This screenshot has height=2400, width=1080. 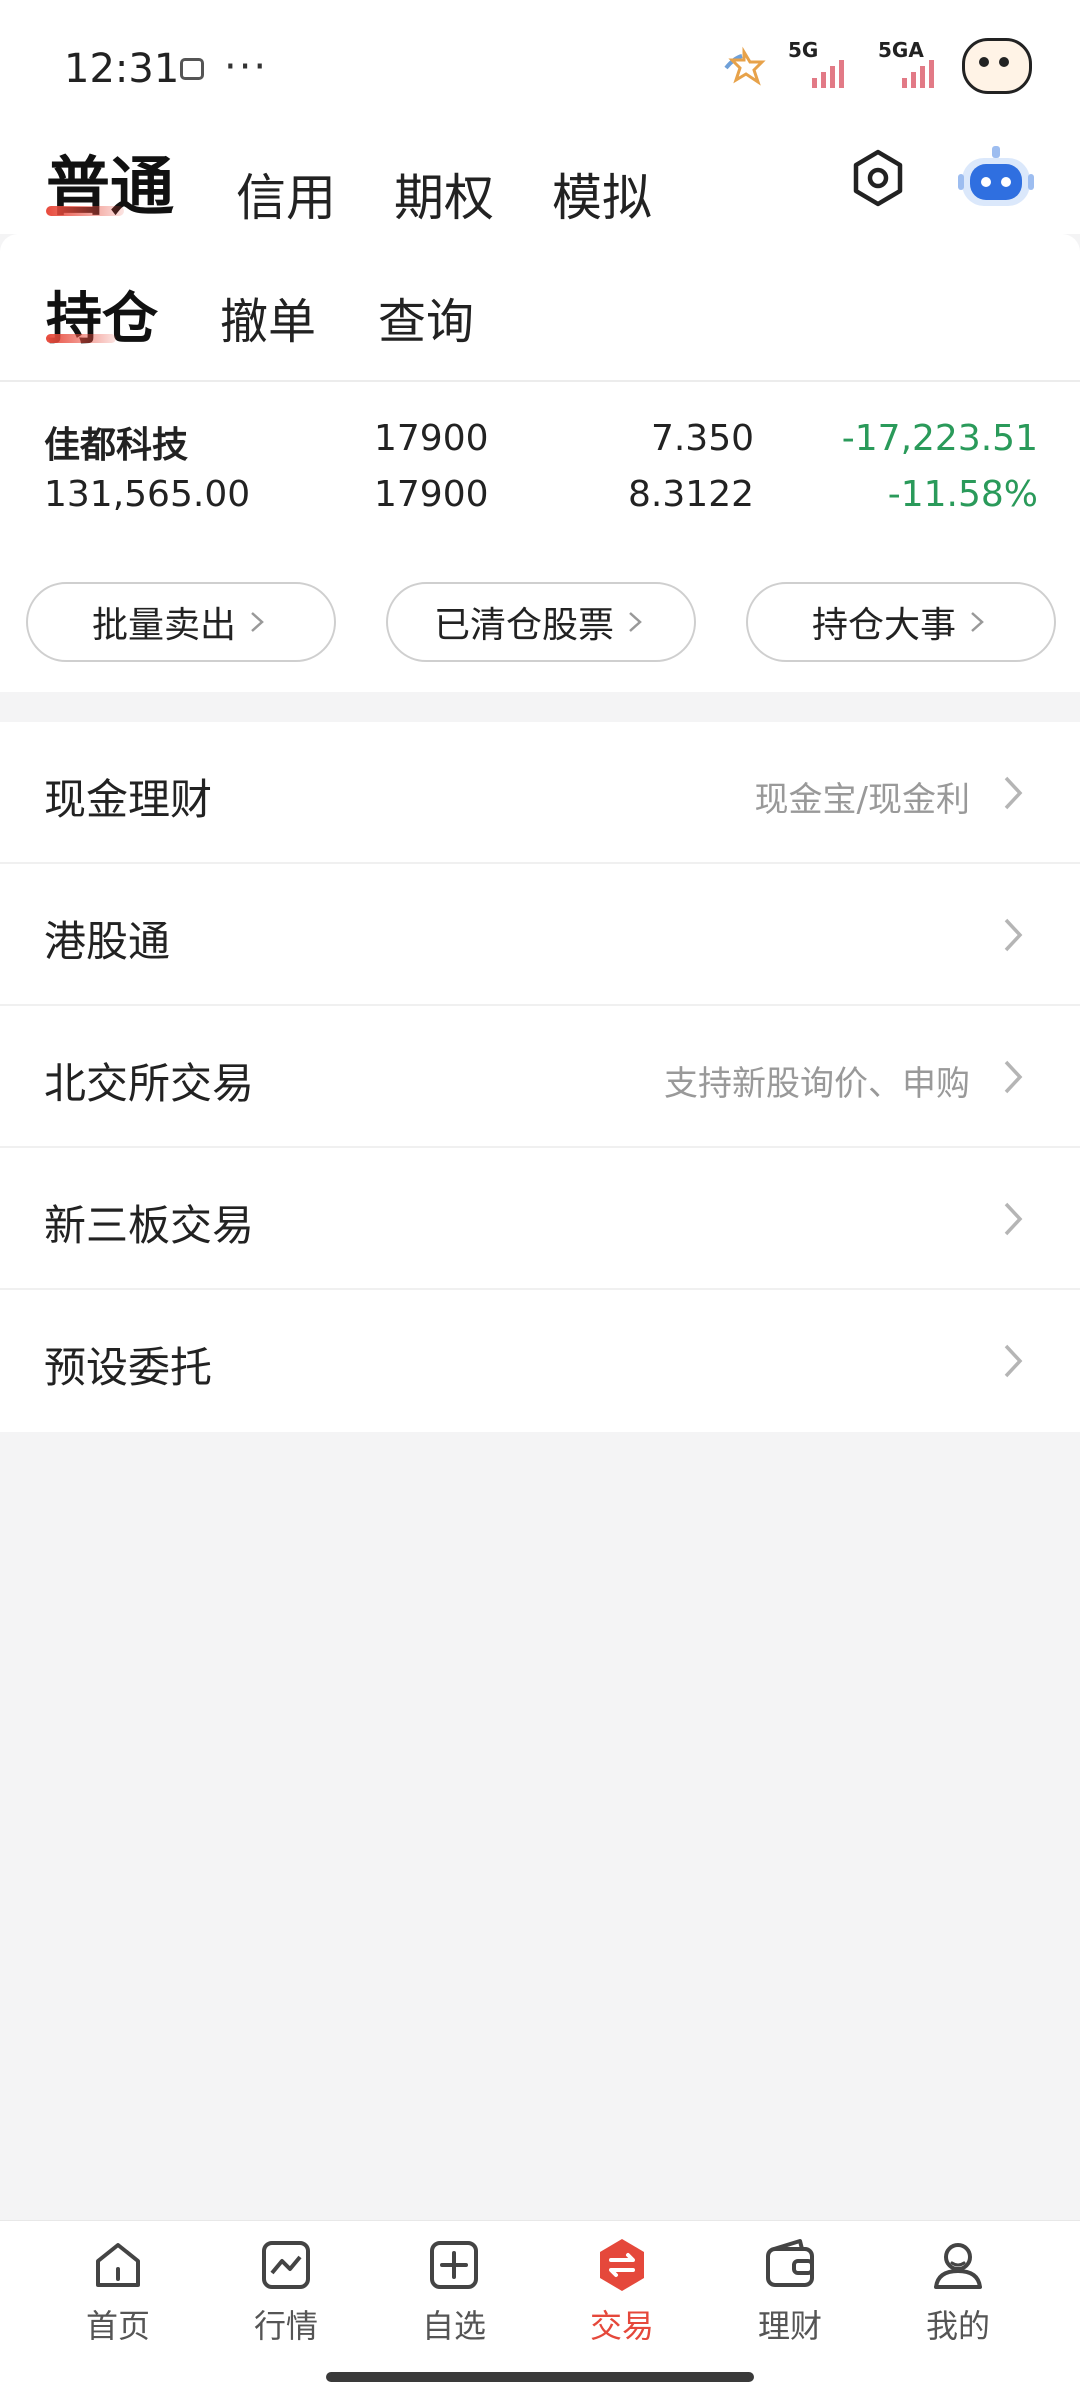 I want to click on nav-label: 交易, so click(x=621, y=2326).